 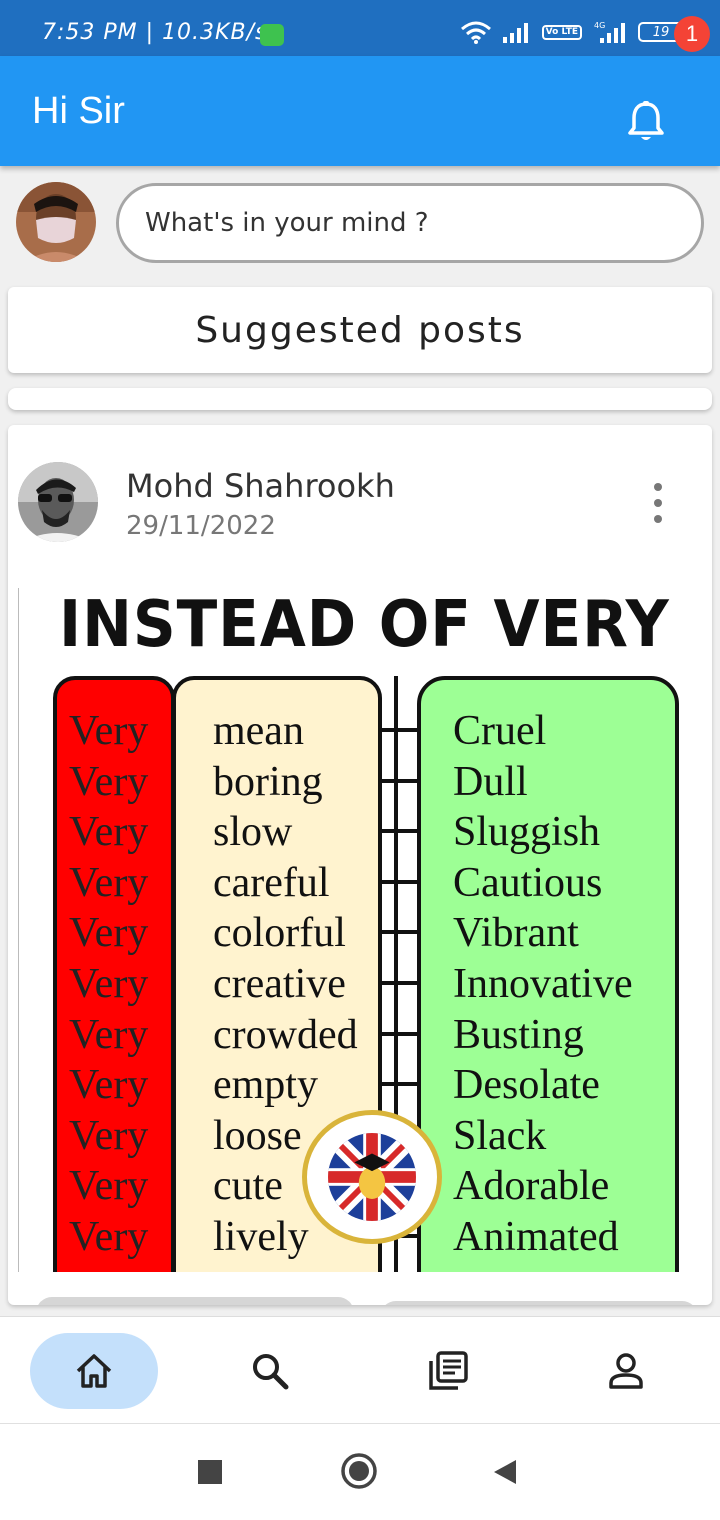 I want to click on system-navigation, so click(x=360, y=1472).